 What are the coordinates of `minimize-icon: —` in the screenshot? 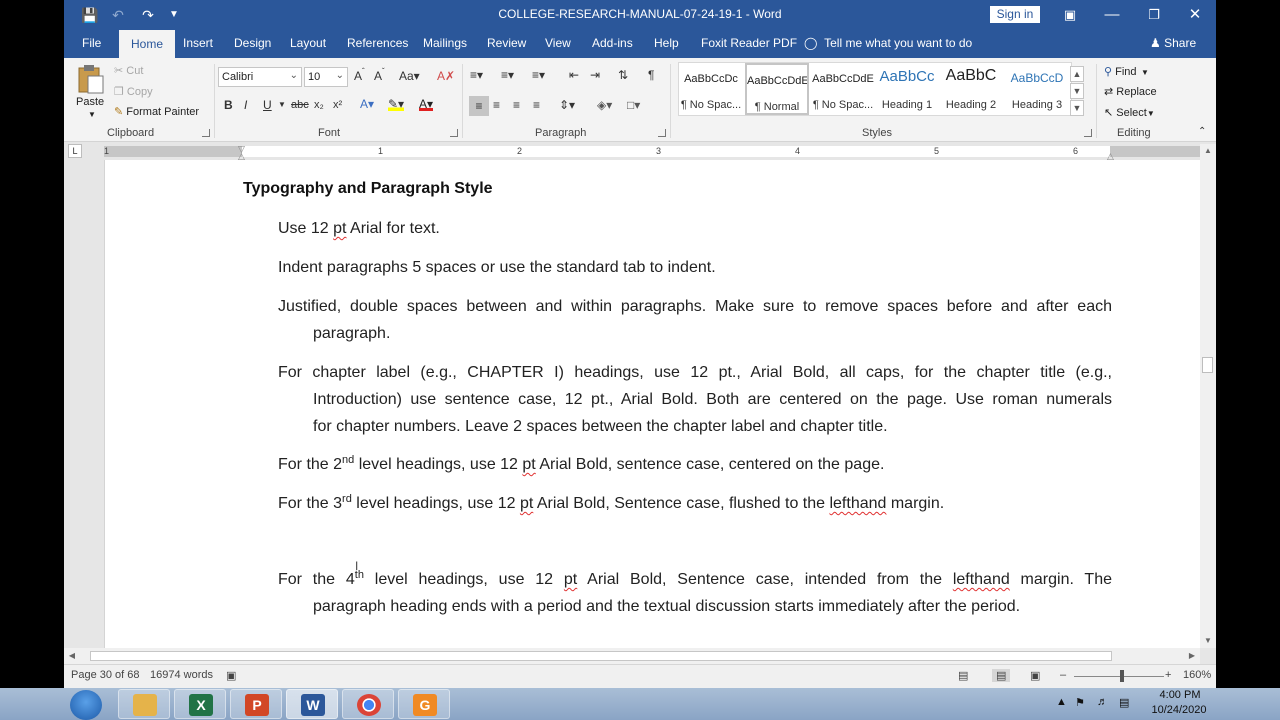 It's located at (1112, 15).